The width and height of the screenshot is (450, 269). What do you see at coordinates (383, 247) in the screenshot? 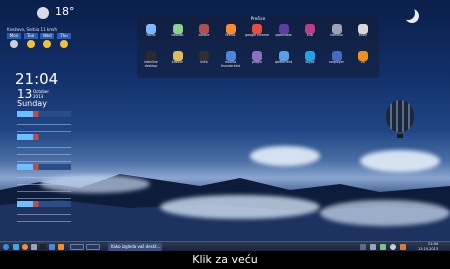
I see `battery-icon` at bounding box center [383, 247].